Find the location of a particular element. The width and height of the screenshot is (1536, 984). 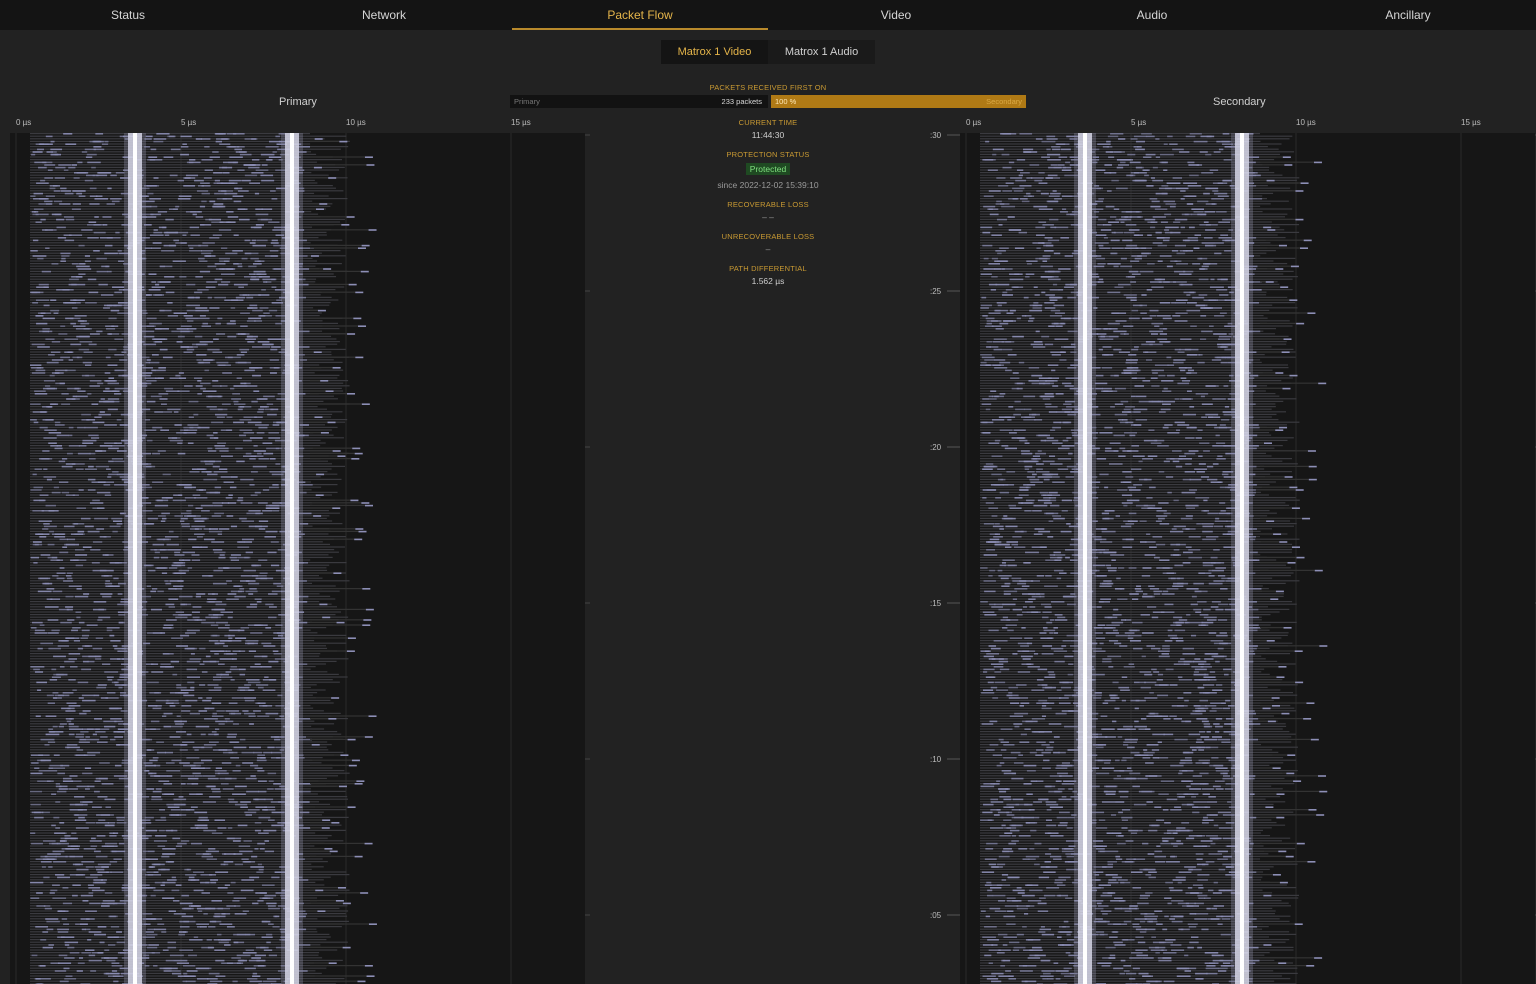

tab-video: Video is located at coordinates (896, 15).